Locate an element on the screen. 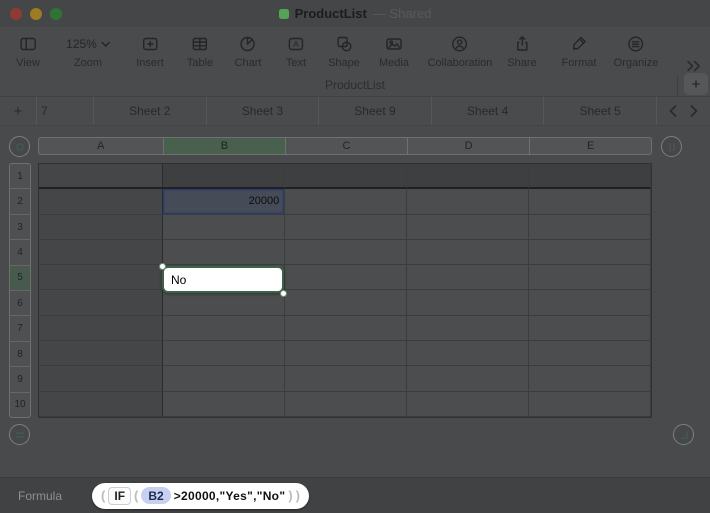 The width and height of the screenshot is (710, 513). cell-e7 is located at coordinates (590, 328).